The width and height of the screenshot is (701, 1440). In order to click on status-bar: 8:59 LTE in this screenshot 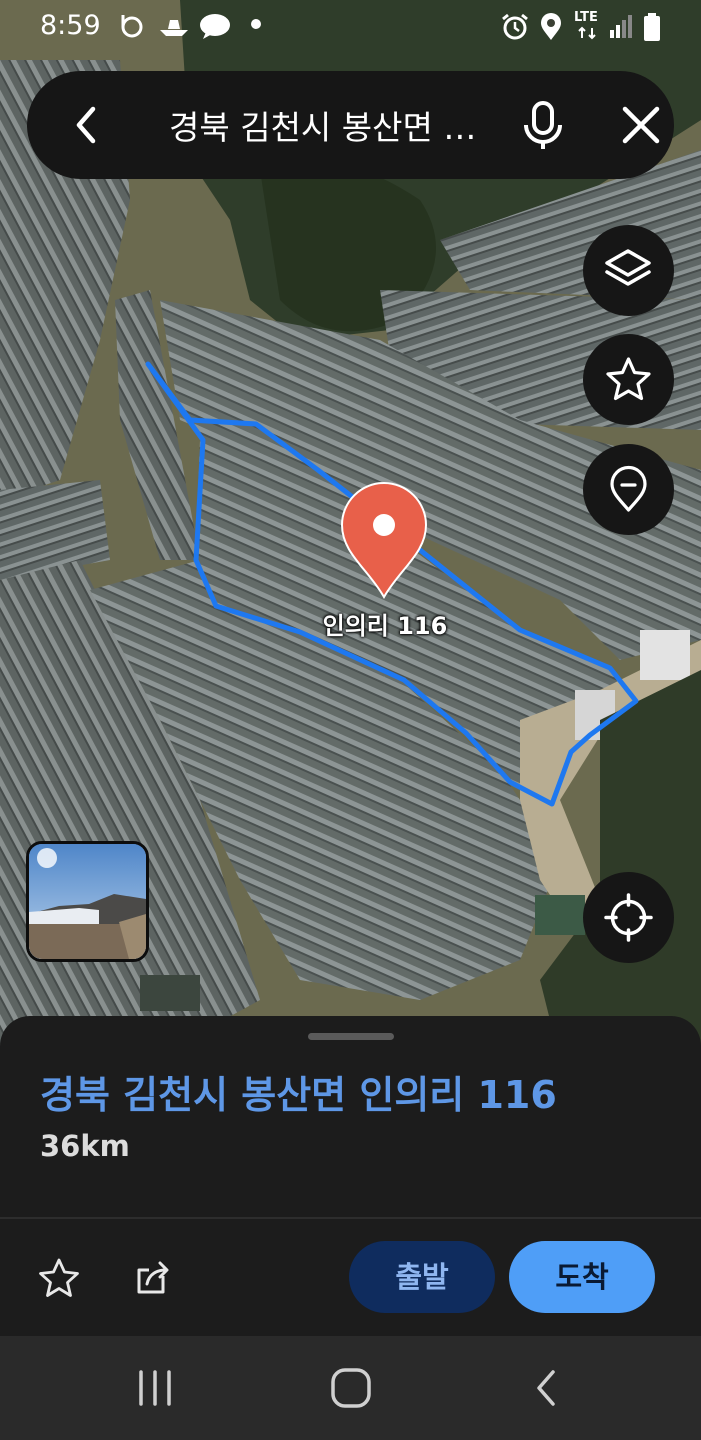, I will do `click(350, 28)`.